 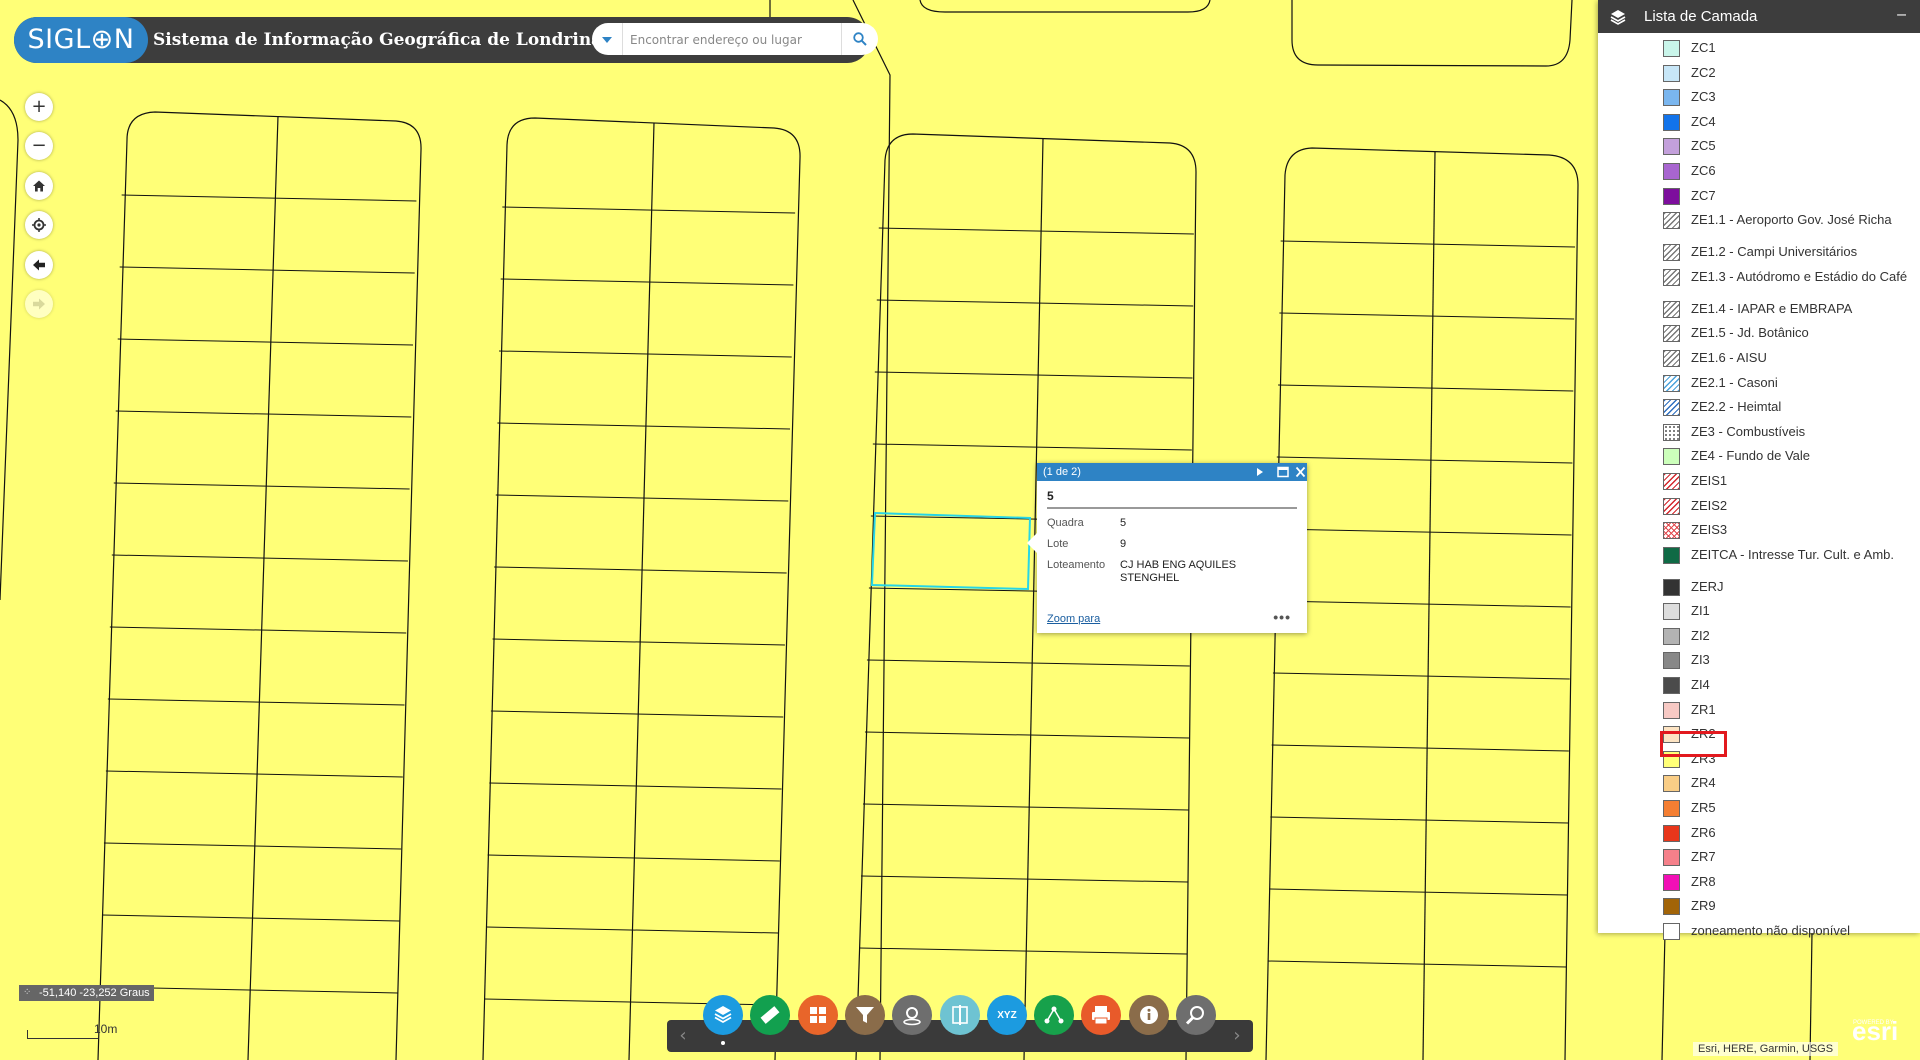 I want to click on legend-item: ZC6, so click(x=1759, y=172).